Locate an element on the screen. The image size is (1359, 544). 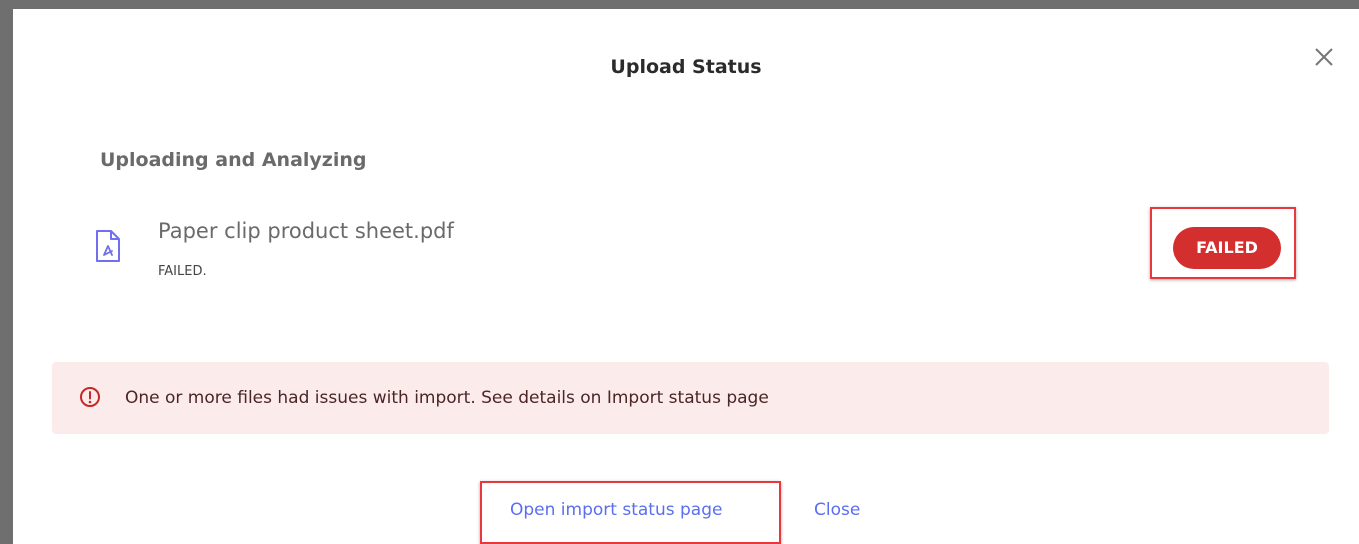
modal-title: Upload Status is located at coordinates (686, 67).